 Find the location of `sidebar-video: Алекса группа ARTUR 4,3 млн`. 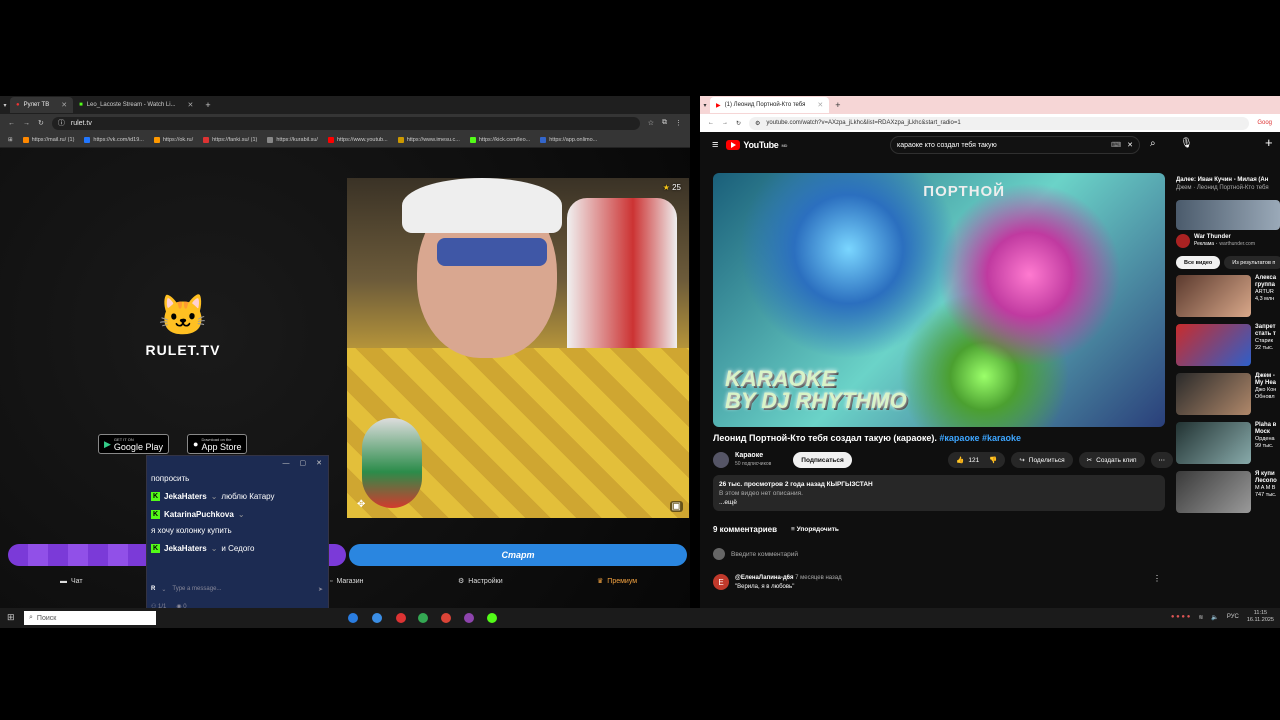

sidebar-video: Алекса группа ARTUR 4,3 млн is located at coordinates (1228, 296).